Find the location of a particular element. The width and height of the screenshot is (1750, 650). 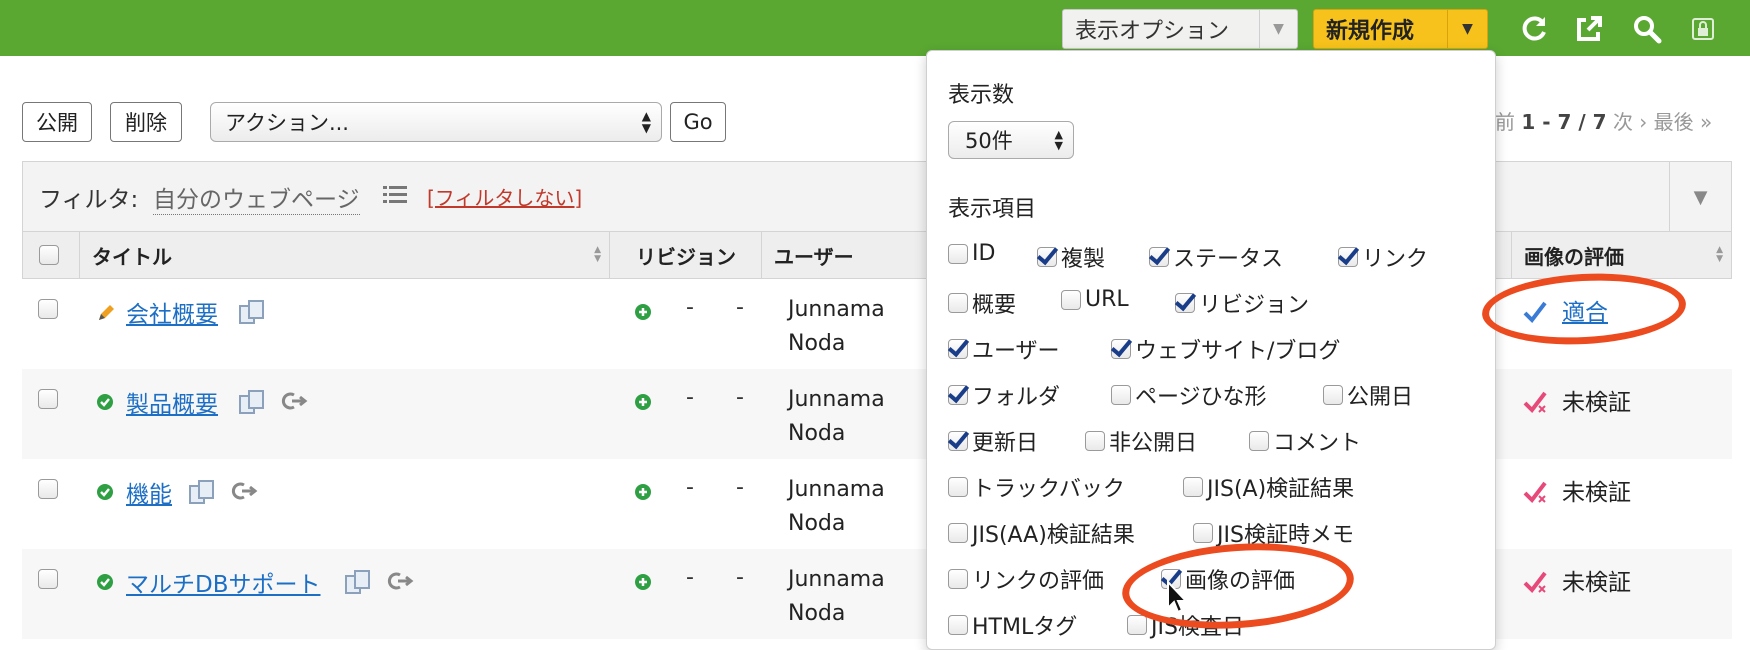

column-option-jis-aa: JIS(AA)検証結果 is located at coordinates (1041, 533).